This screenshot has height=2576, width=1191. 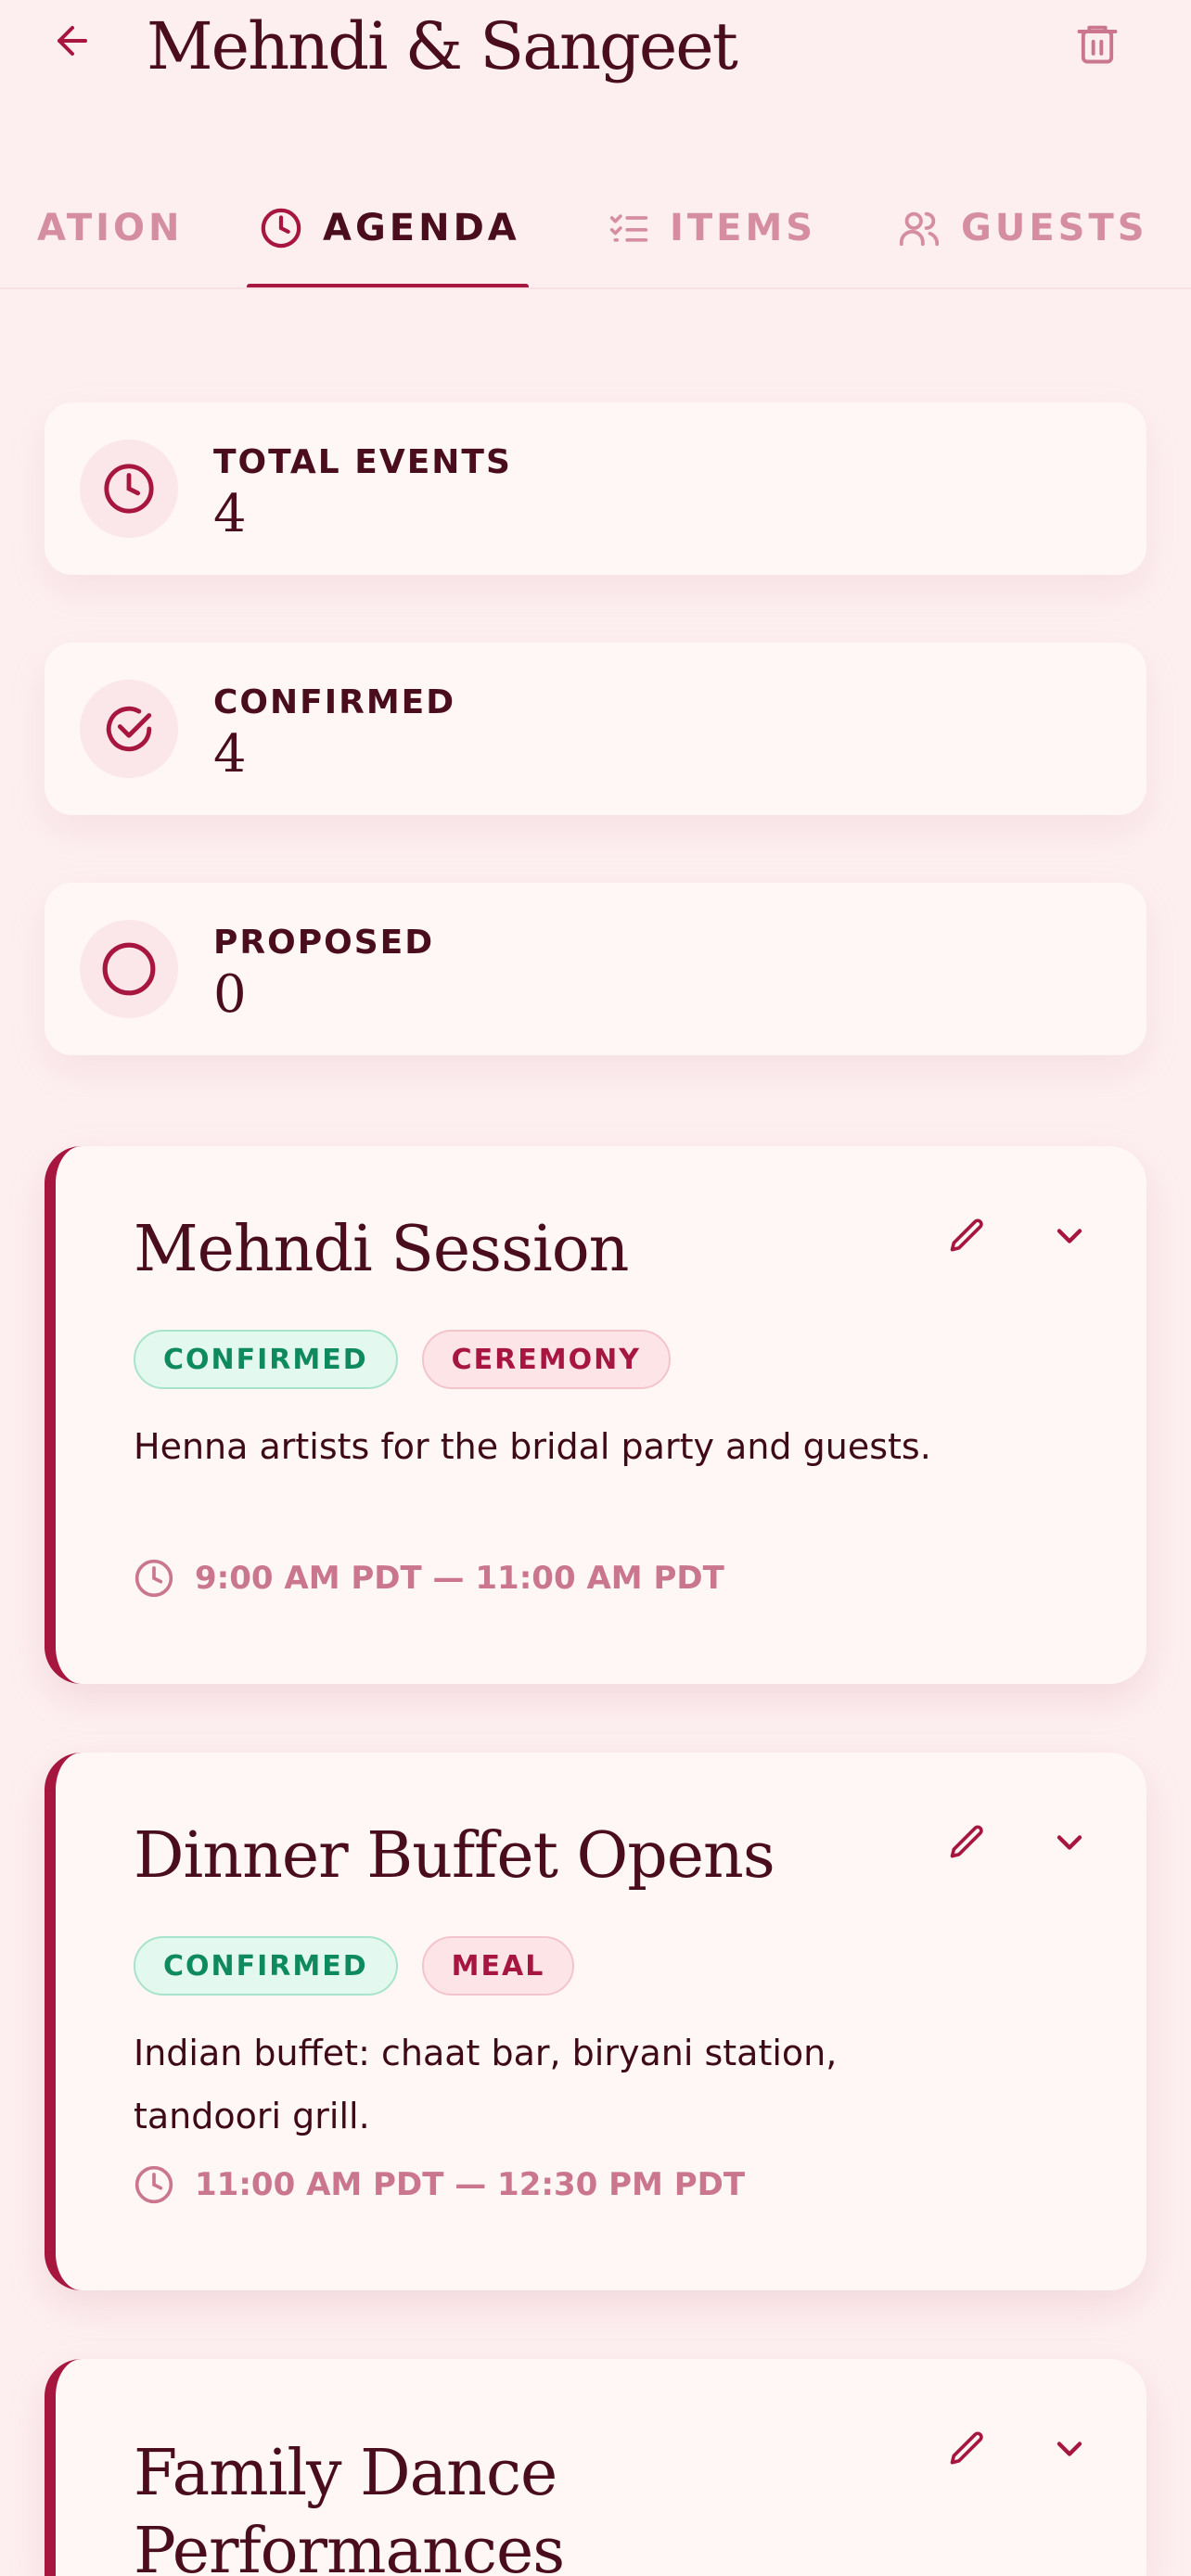 What do you see at coordinates (595, 969) in the screenshot?
I see `stat-card-proposed: PROPOSED 0` at bounding box center [595, 969].